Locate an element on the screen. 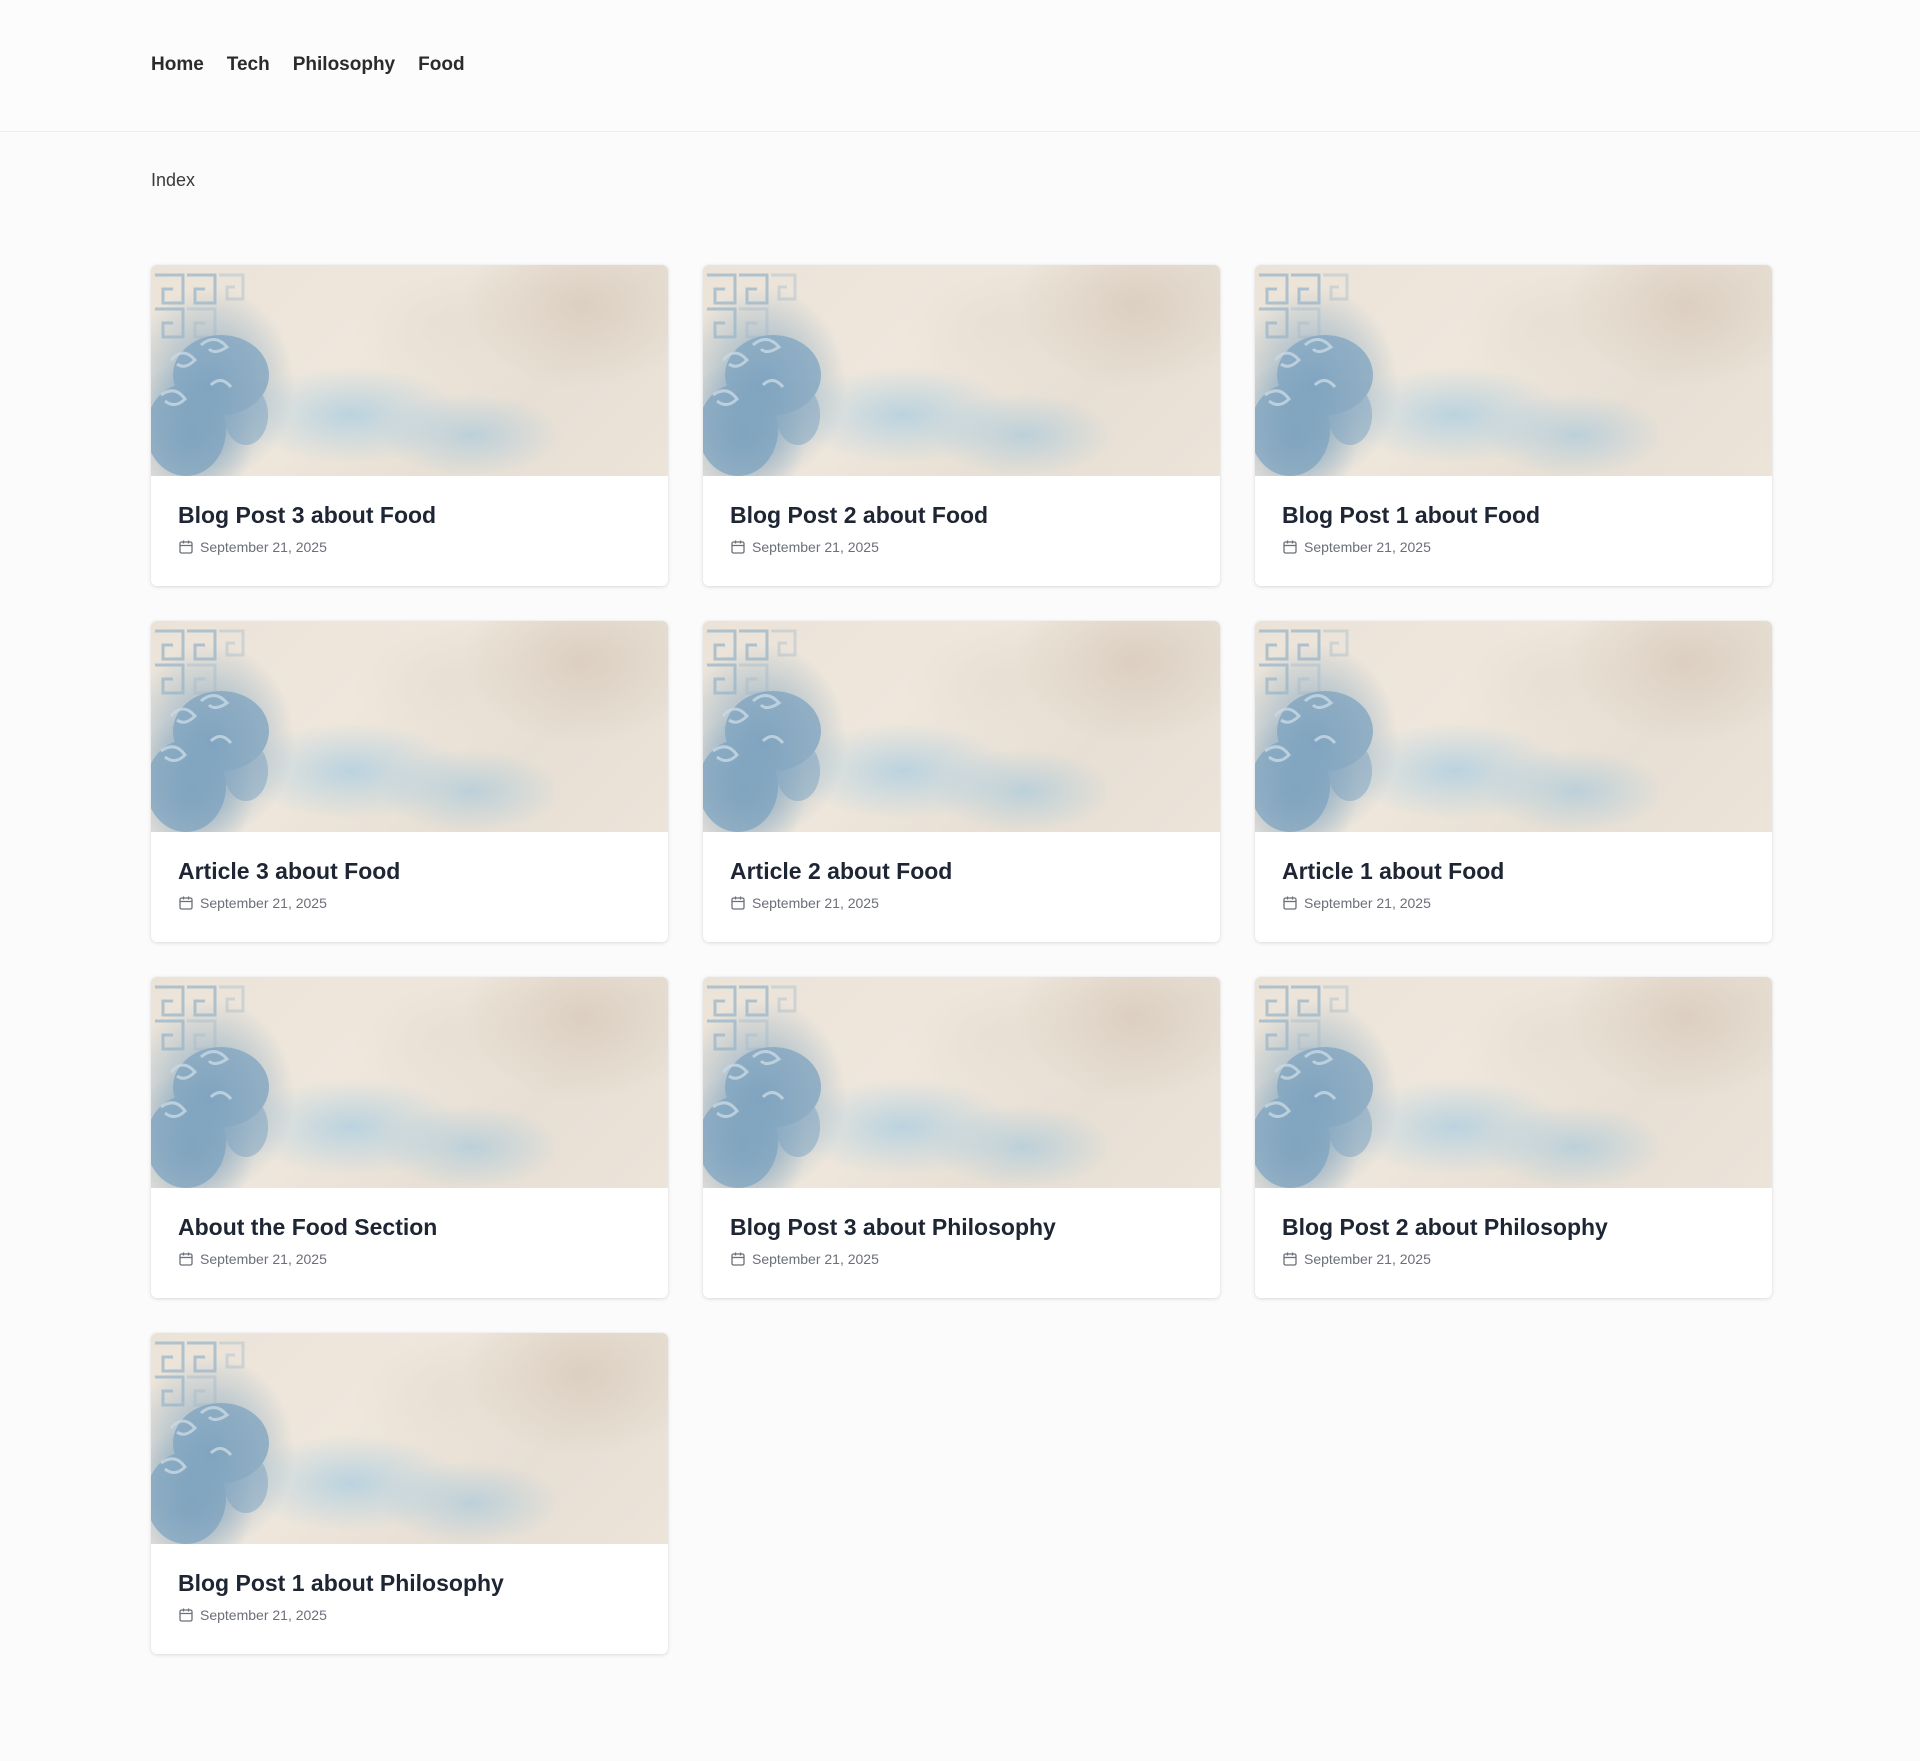 The height and width of the screenshot is (1761, 1920). post-title: Article 3 about Food is located at coordinates (409, 871).